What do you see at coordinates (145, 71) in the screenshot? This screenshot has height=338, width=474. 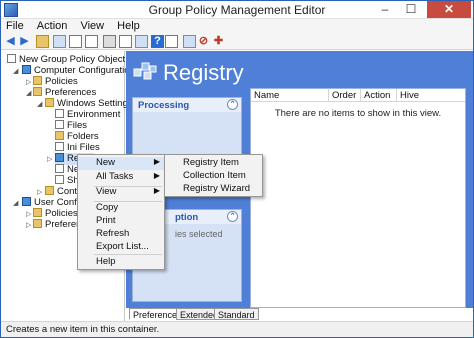 I see `registry-cubes-icon` at bounding box center [145, 71].